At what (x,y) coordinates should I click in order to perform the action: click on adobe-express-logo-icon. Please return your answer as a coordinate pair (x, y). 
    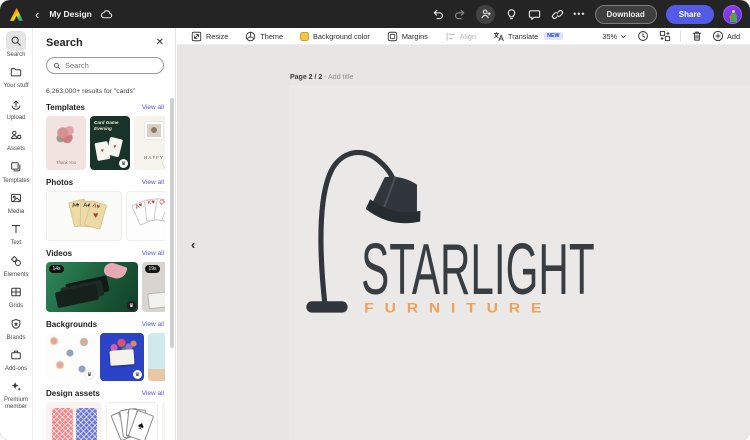
    Looking at the image, I should click on (16, 14).